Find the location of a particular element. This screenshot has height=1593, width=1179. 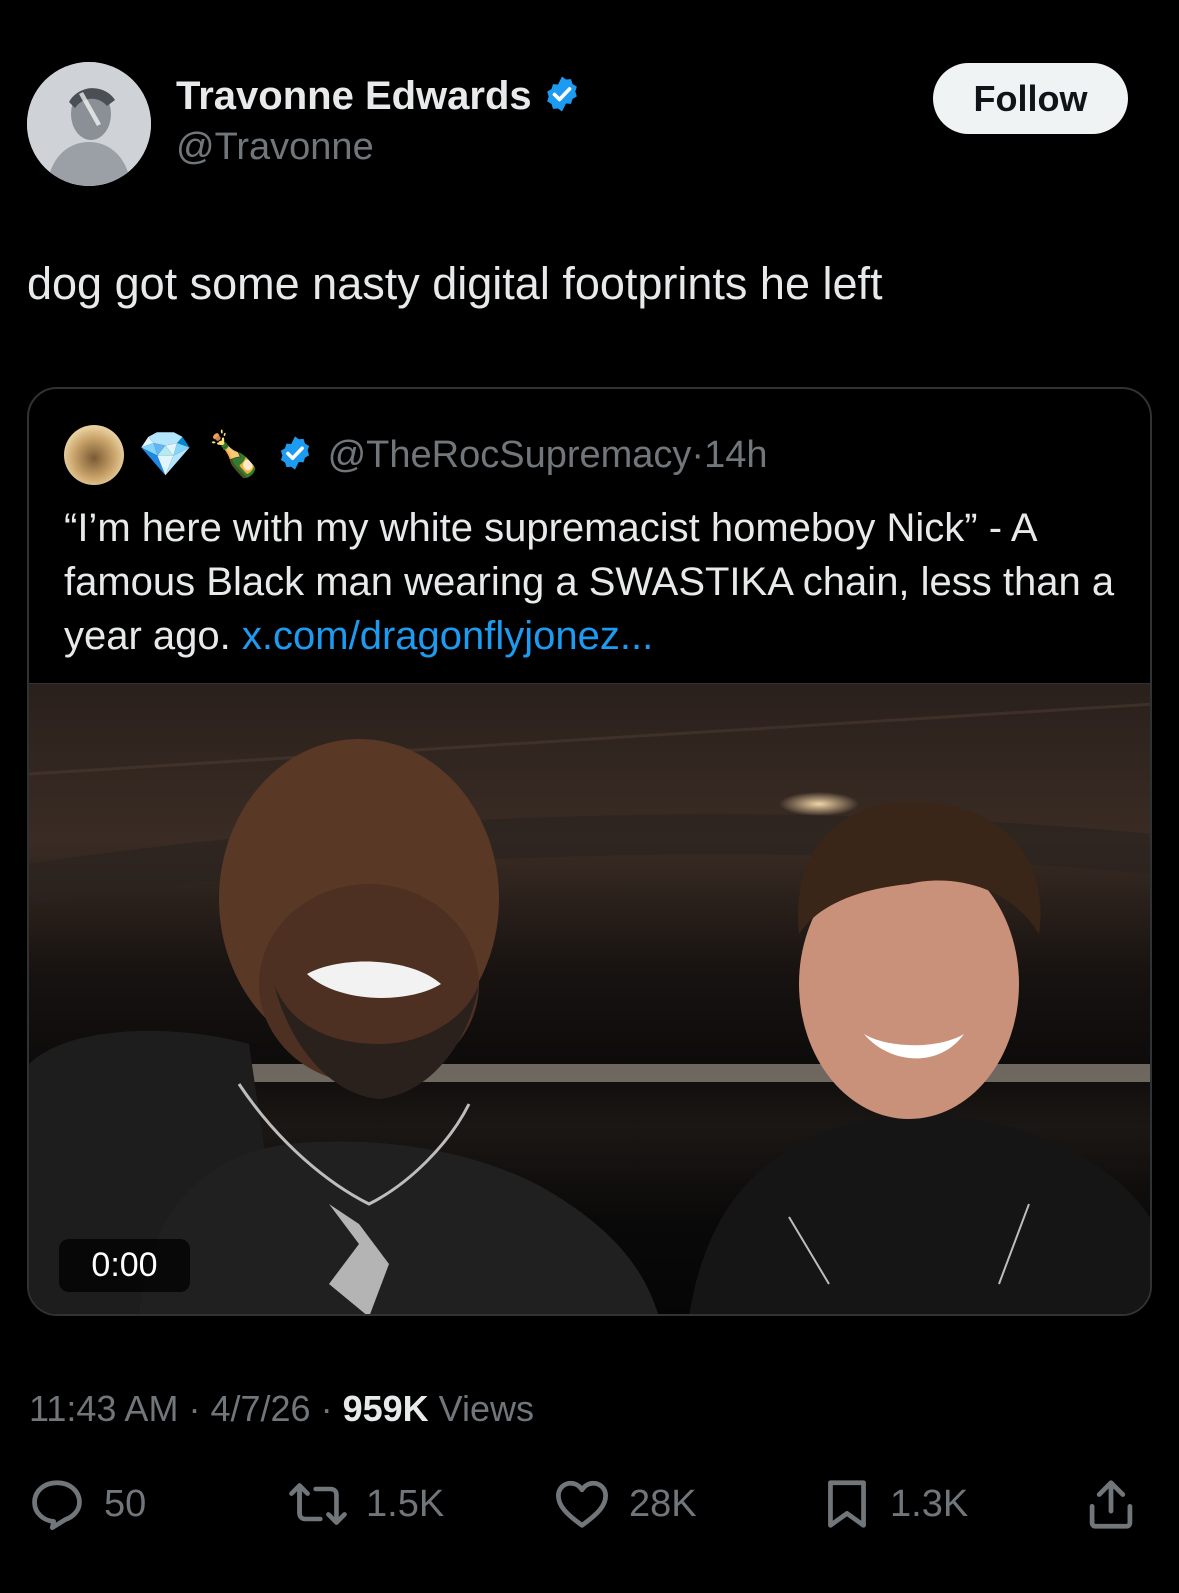

author-handle: @Travonne is located at coordinates (275, 147).